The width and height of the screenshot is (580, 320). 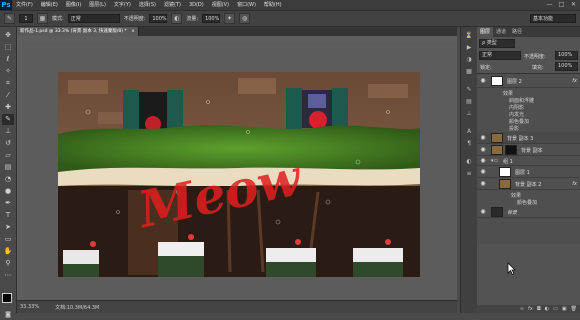 What do you see at coordinates (158, 18) in the screenshot?
I see `opacity-input: 100%` at bounding box center [158, 18].